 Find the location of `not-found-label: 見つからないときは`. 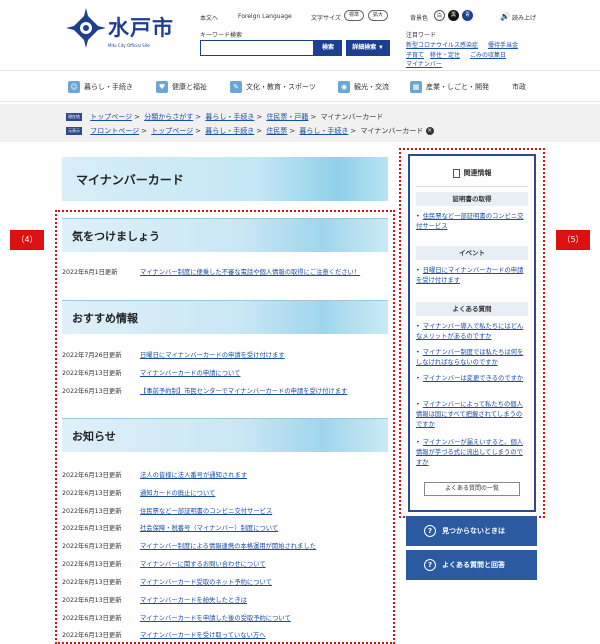

not-found-label: 見つからないときは is located at coordinates (473, 531).